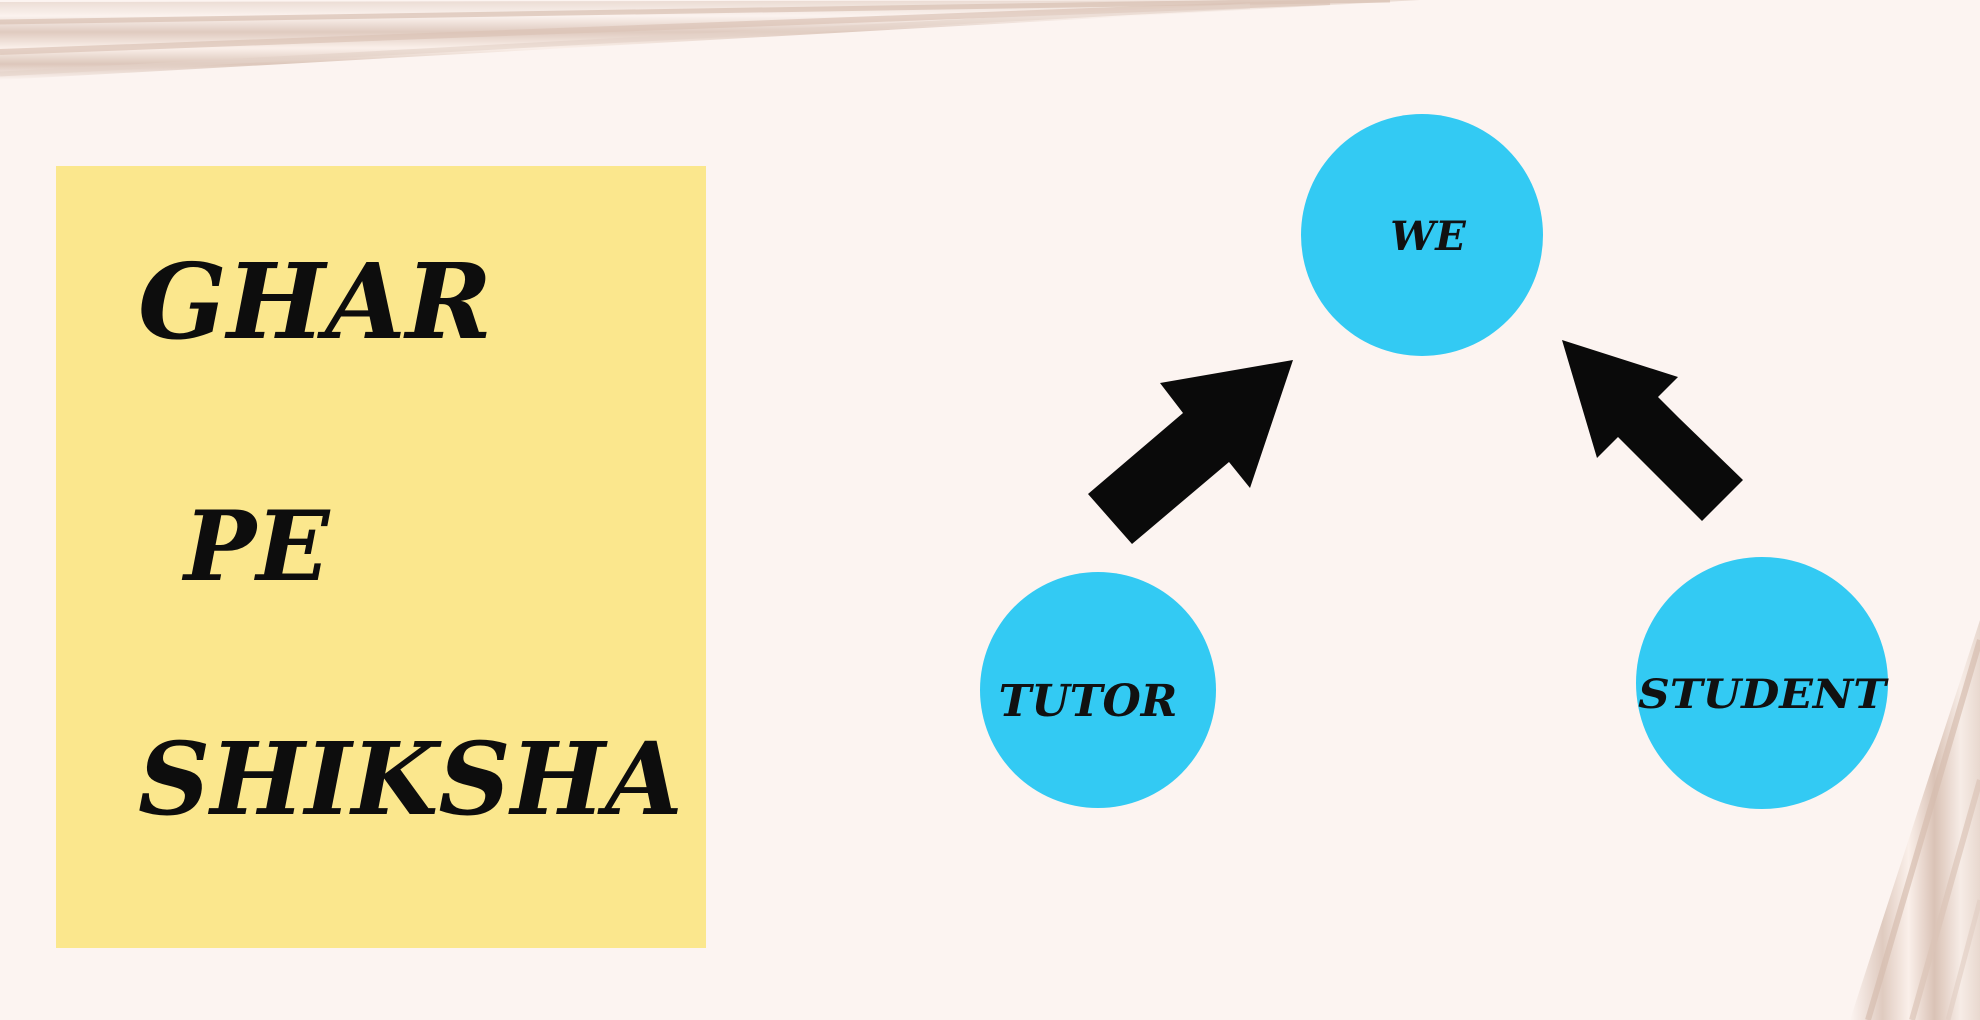 The image size is (1980, 1020). I want to click on node-tutor: TUTOR, so click(1098, 690).